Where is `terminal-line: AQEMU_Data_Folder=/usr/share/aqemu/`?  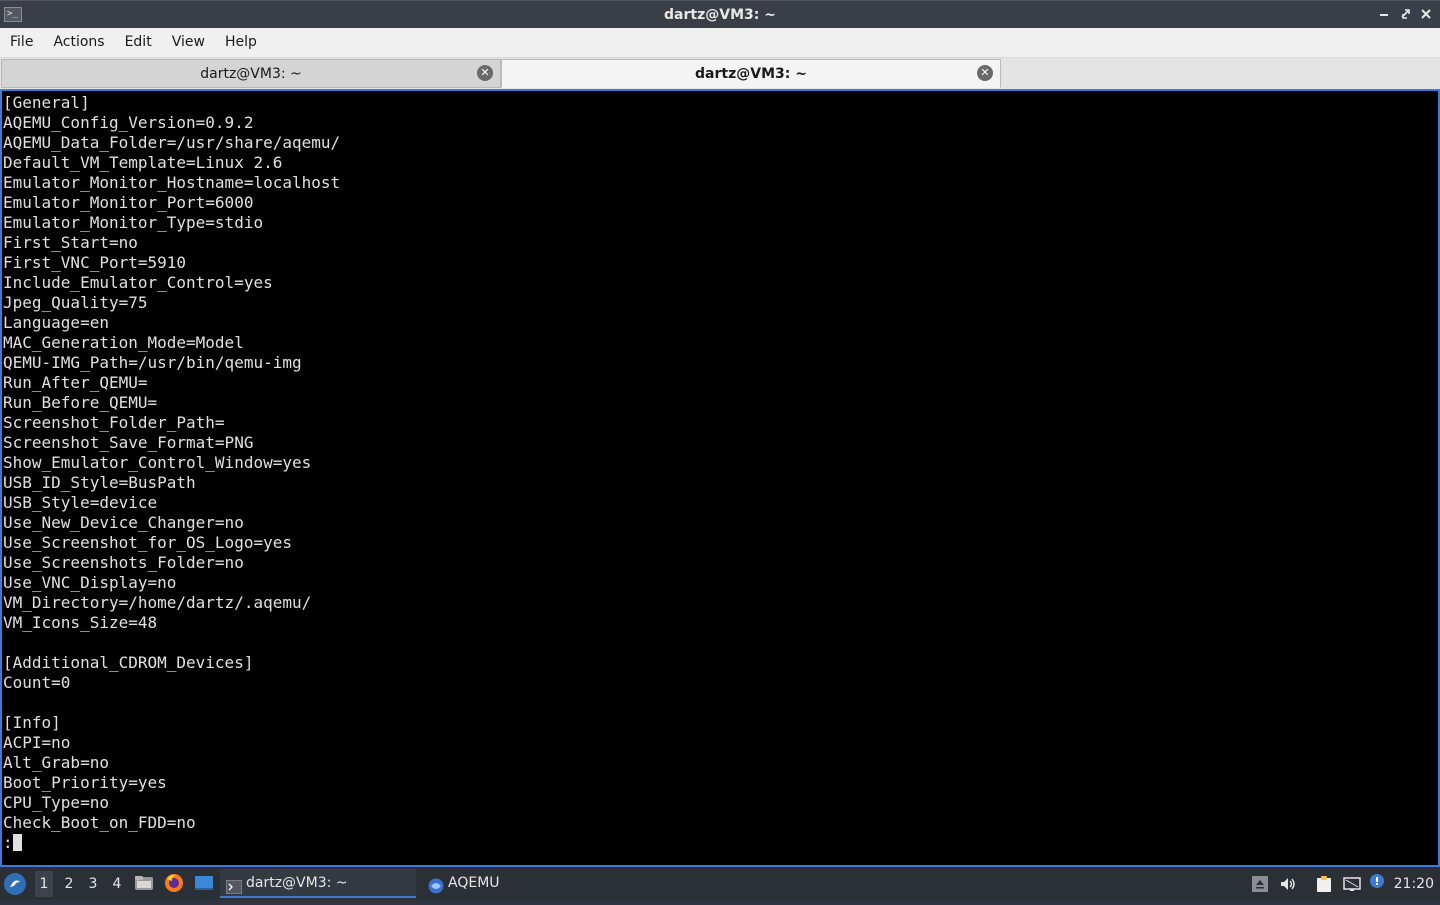
terminal-line: AQEMU_Data_Folder=/usr/share/aqemu/ is located at coordinates (172, 142).